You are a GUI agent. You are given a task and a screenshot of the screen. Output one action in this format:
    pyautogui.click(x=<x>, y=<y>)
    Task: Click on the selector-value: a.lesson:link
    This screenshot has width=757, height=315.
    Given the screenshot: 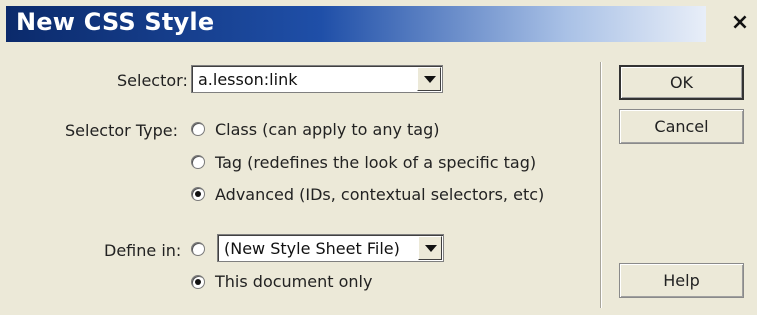 What is the action you would take?
    pyautogui.click(x=248, y=79)
    